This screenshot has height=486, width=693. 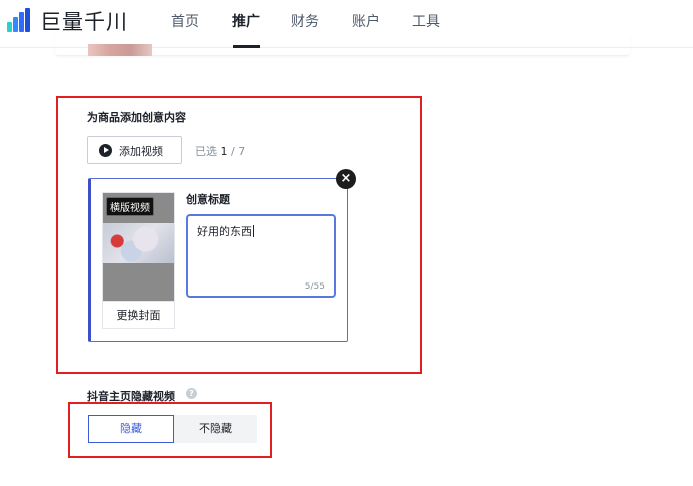 I want to click on creative-title-label: 创意标题, so click(x=208, y=199).